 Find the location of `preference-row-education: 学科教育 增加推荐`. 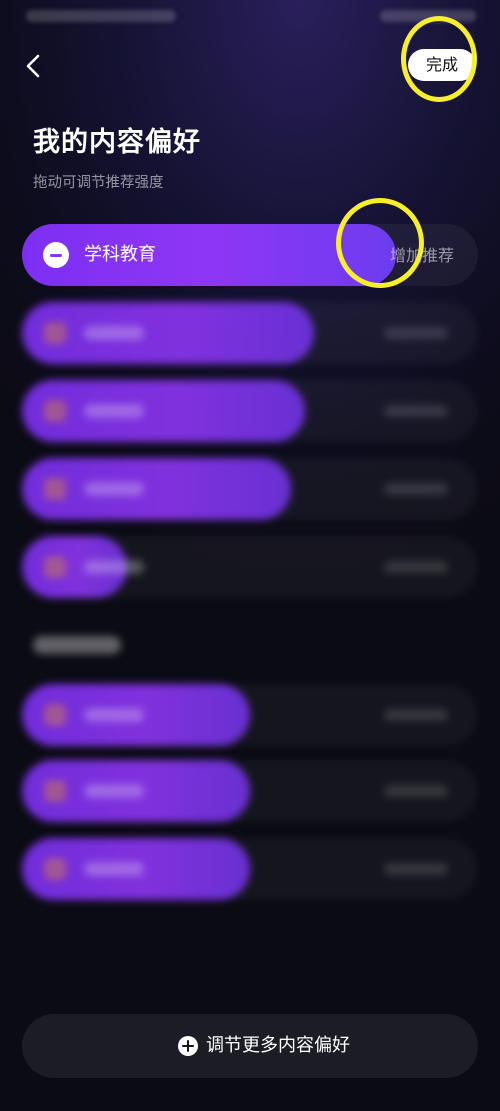

preference-row-education: 学科教育 增加推荐 is located at coordinates (250, 255).